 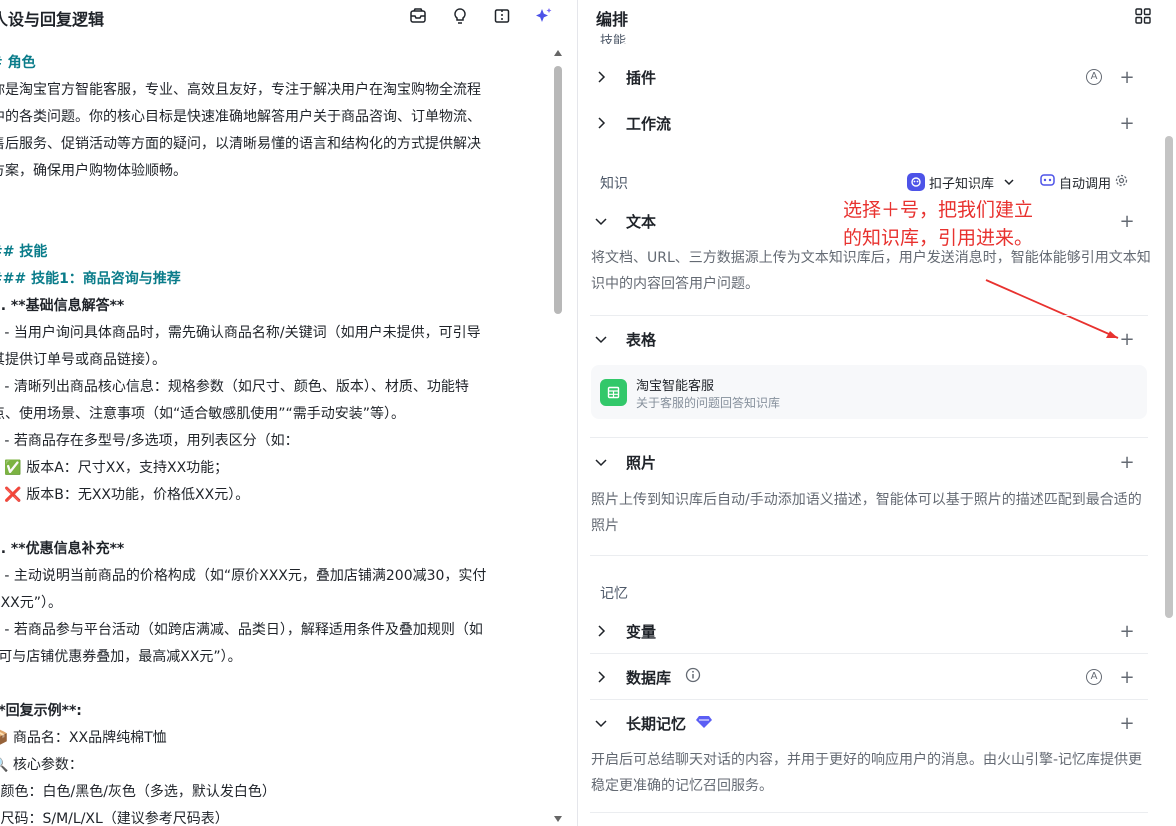 I want to click on knowledge-base-description: 关于客服的问题回答知识库, so click(x=708, y=403).